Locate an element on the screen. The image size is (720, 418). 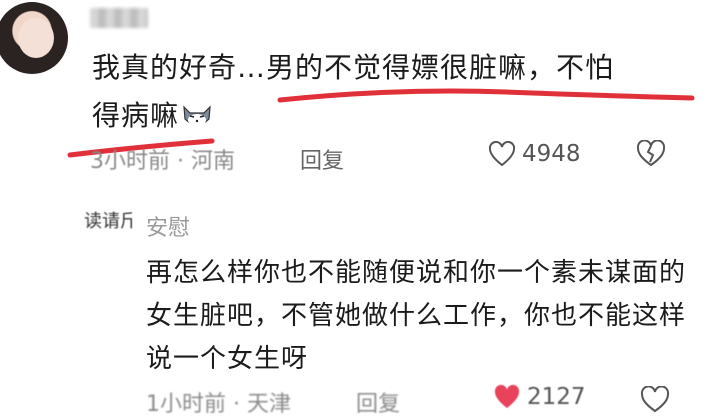
reply-like-count: 2127 is located at coordinates (556, 397).